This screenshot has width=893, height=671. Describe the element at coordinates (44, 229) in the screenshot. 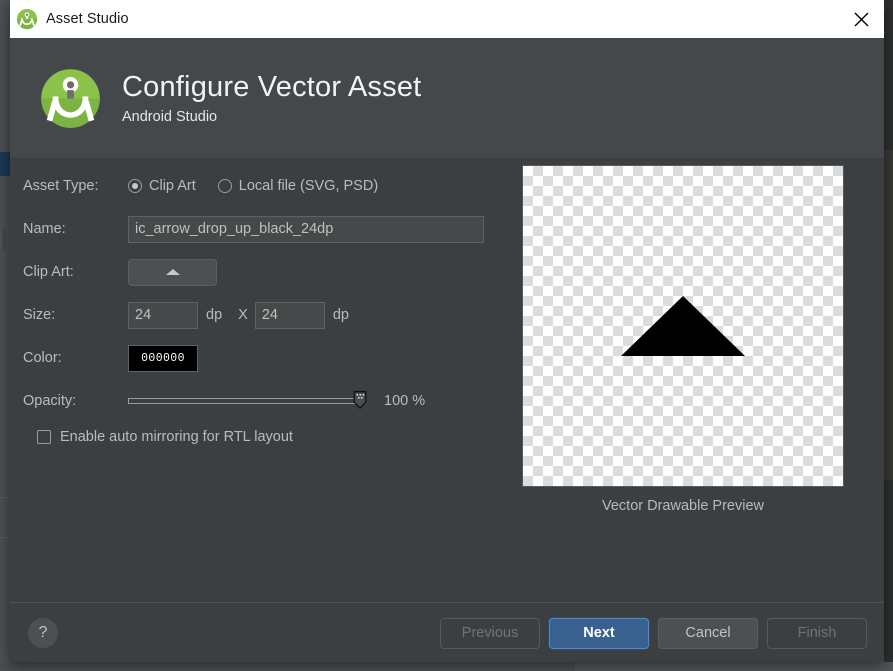

I see `name-label: Name:` at that location.